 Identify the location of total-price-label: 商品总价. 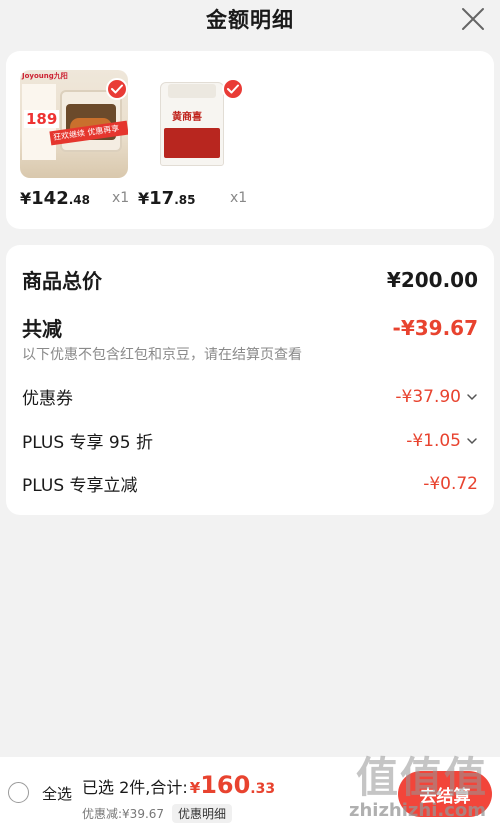
(62, 281).